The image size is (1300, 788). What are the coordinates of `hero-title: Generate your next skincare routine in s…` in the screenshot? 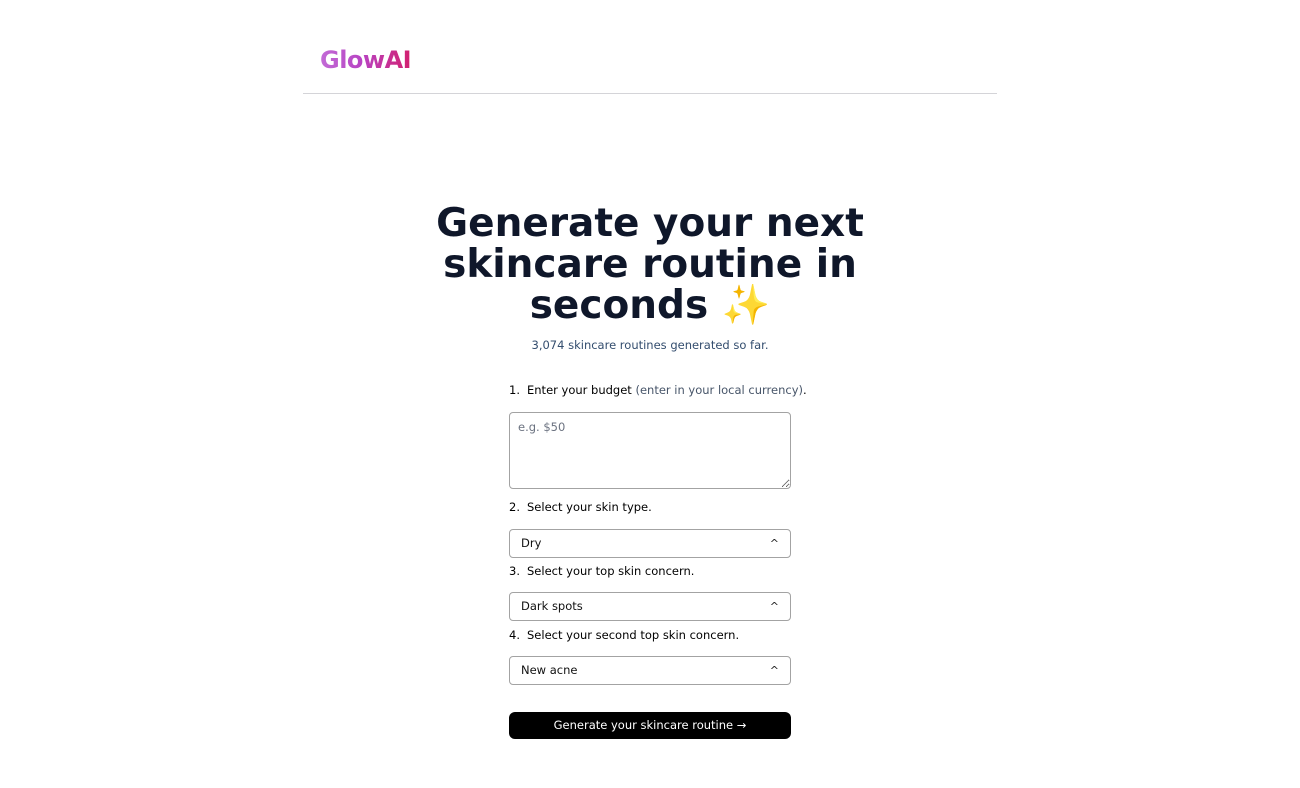 It's located at (650, 264).